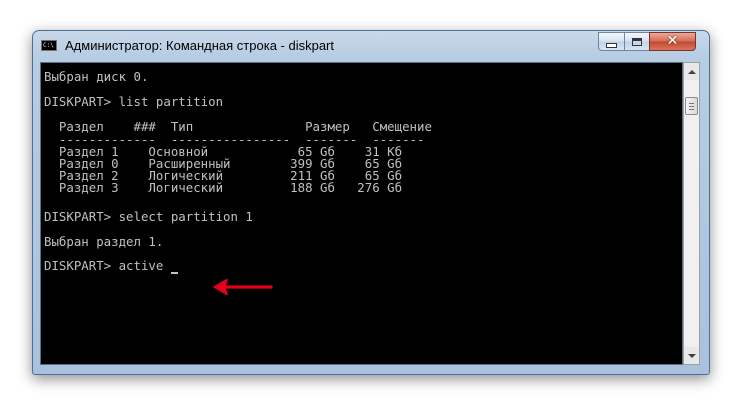  I want to click on maximize-button, so click(637, 41).